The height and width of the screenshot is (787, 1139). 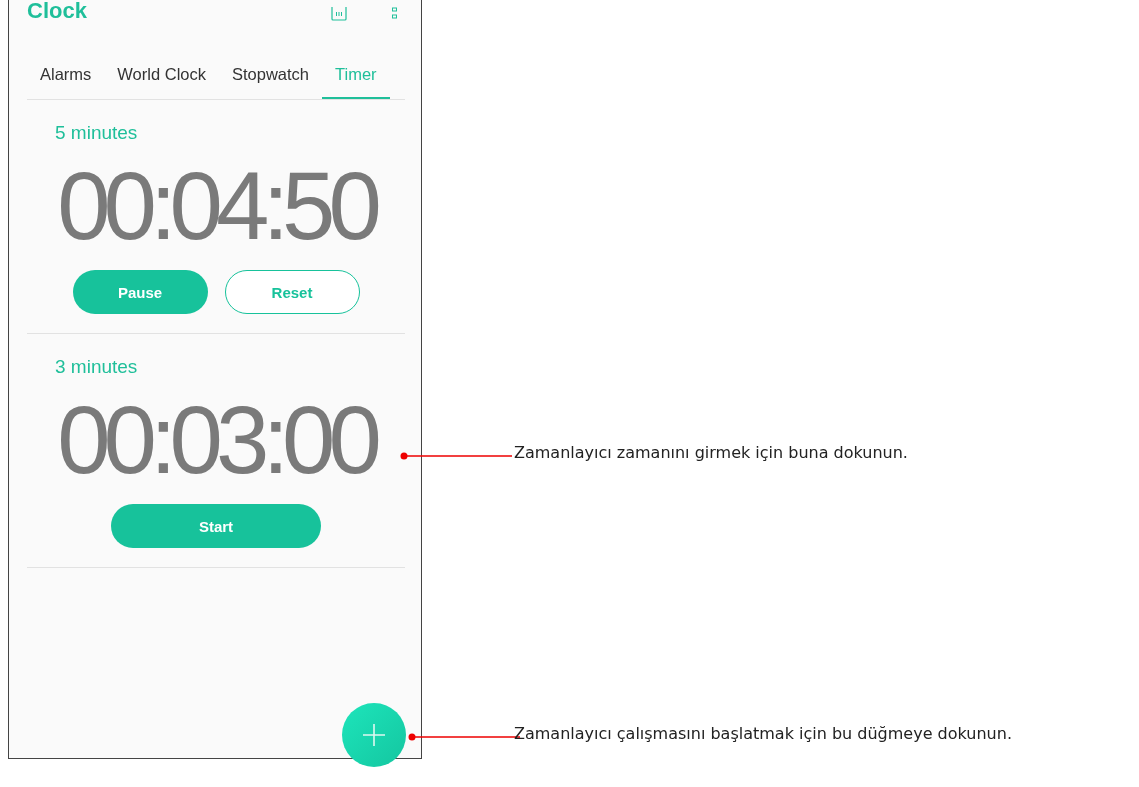 What do you see at coordinates (140, 292) in the screenshot?
I see `timer-button: Pause` at bounding box center [140, 292].